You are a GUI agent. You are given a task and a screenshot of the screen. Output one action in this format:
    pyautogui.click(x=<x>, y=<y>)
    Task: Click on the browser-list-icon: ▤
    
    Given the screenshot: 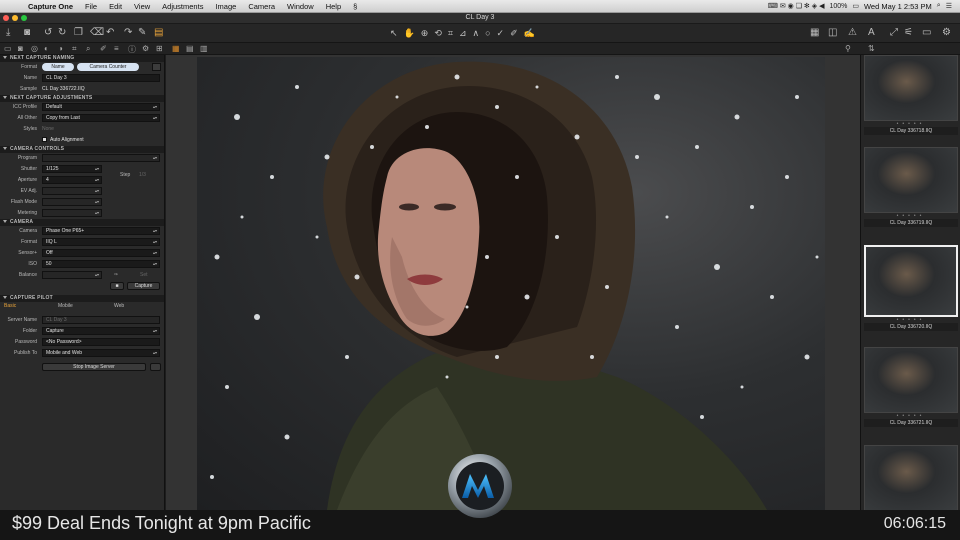 What is the action you would take?
    pyautogui.click(x=190, y=48)
    